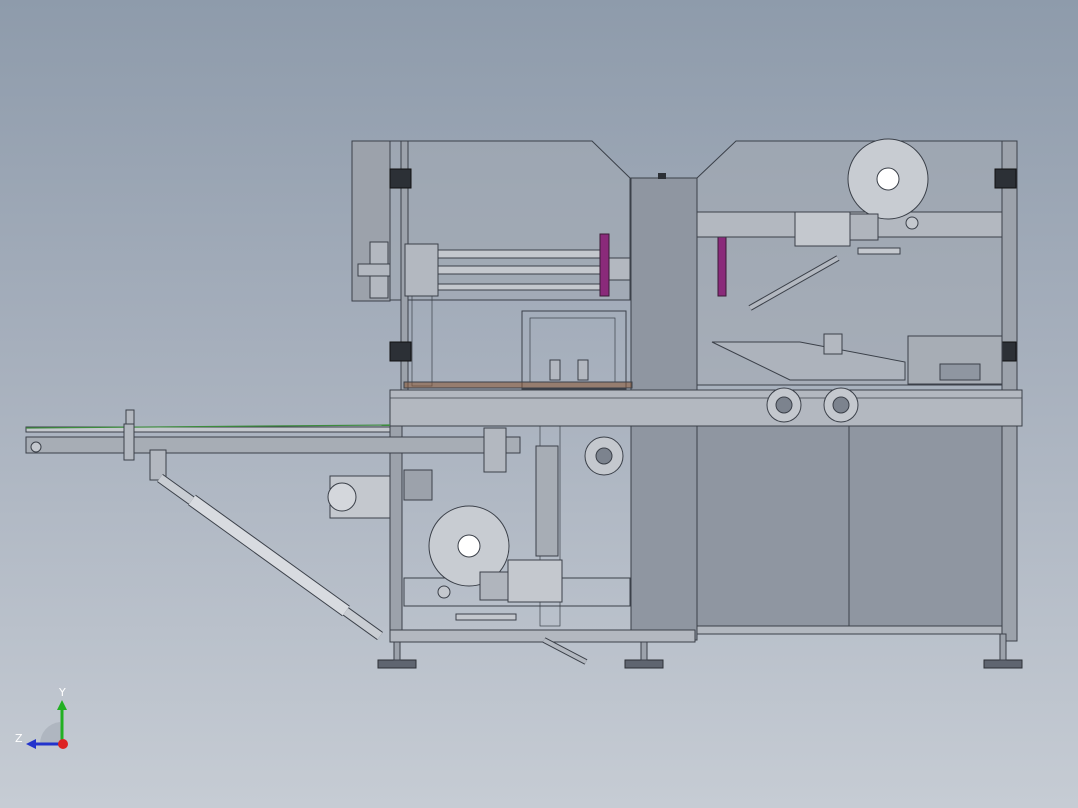  I want to click on triad-arc, so click(50, 733).